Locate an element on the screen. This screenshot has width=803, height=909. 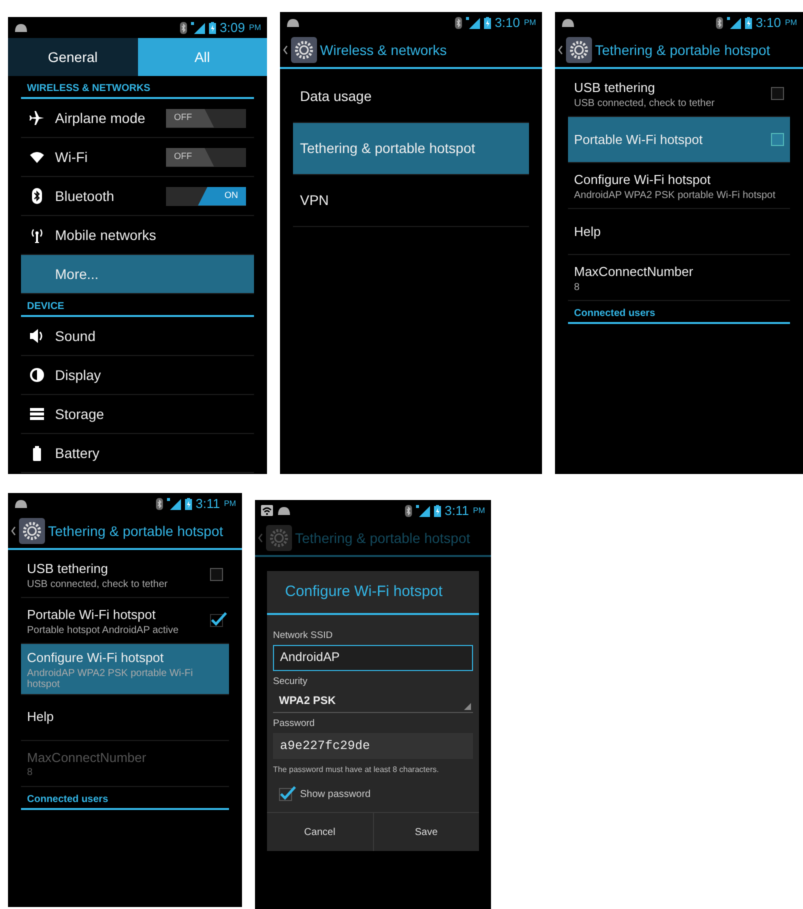
field-label: Security is located at coordinates (290, 681).